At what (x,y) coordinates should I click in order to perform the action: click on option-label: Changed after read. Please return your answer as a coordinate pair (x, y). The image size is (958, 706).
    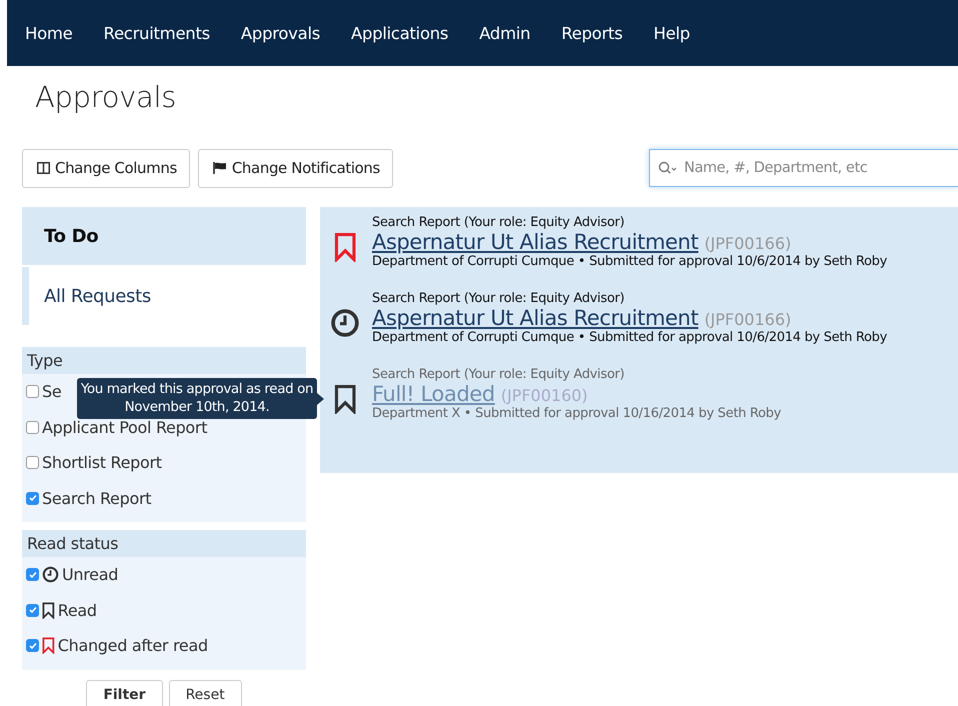
    Looking at the image, I should click on (133, 646).